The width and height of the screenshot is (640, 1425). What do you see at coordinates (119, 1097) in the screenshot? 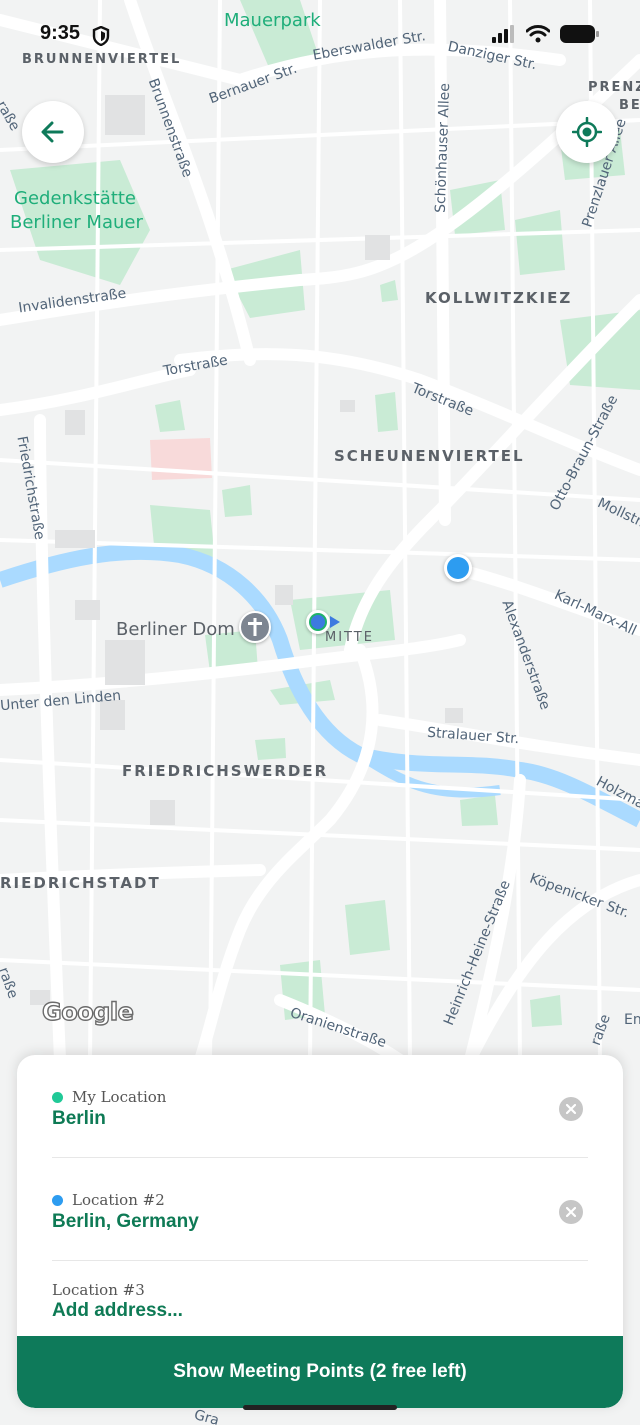
I see `location-caption-text: My Location` at bounding box center [119, 1097].